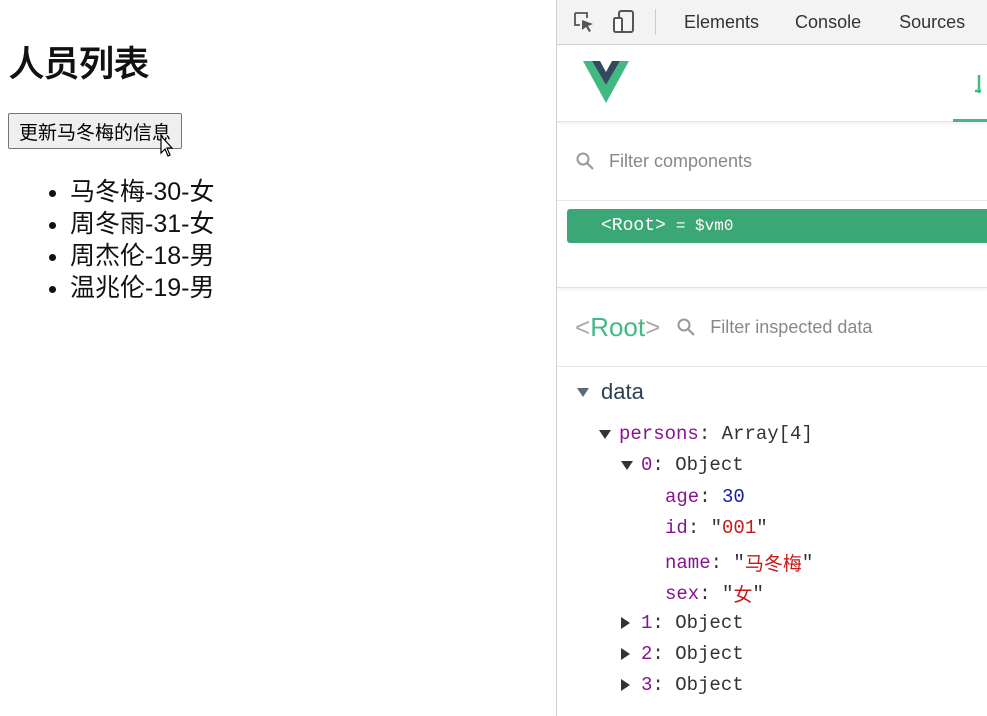 The height and width of the screenshot is (716, 987). What do you see at coordinates (828, 22) in the screenshot?
I see `tab-console: Console` at bounding box center [828, 22].